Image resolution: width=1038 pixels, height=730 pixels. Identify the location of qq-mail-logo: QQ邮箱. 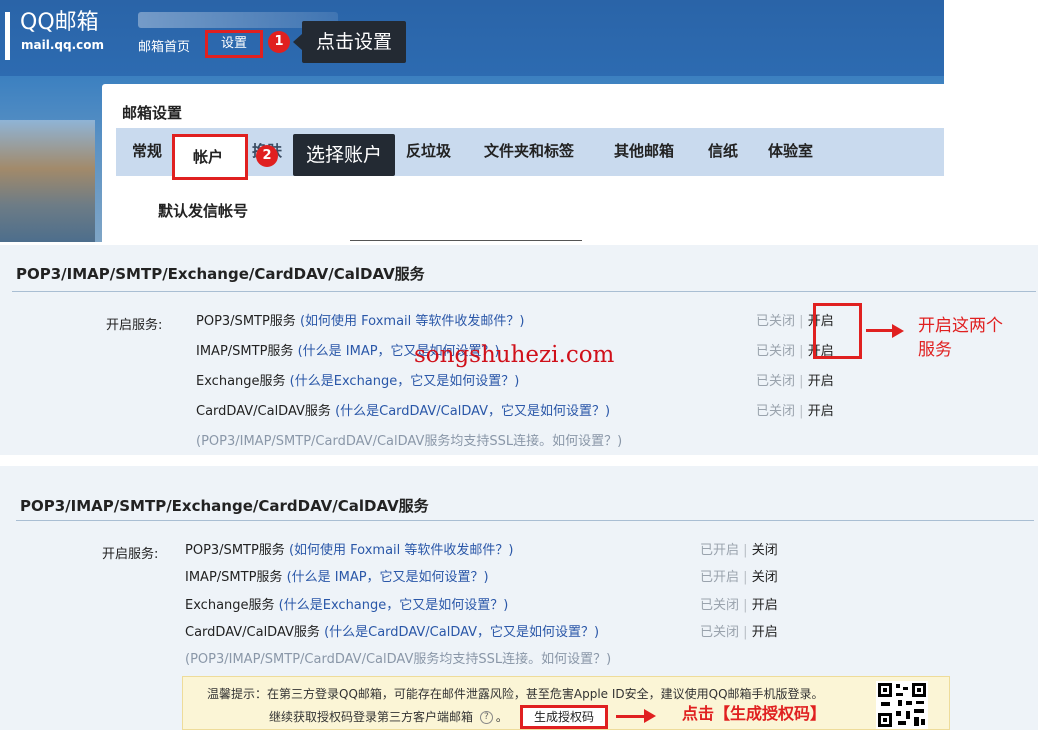
(59, 22).